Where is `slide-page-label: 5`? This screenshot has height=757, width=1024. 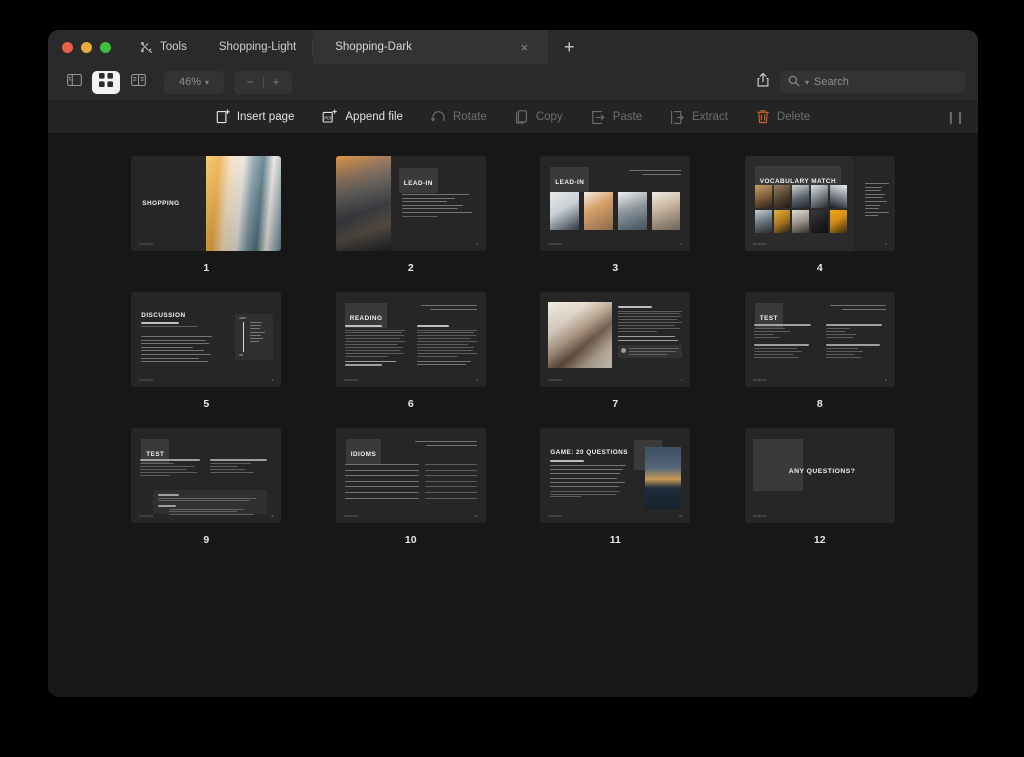
slide-page-label: 5 is located at coordinates (272, 380).